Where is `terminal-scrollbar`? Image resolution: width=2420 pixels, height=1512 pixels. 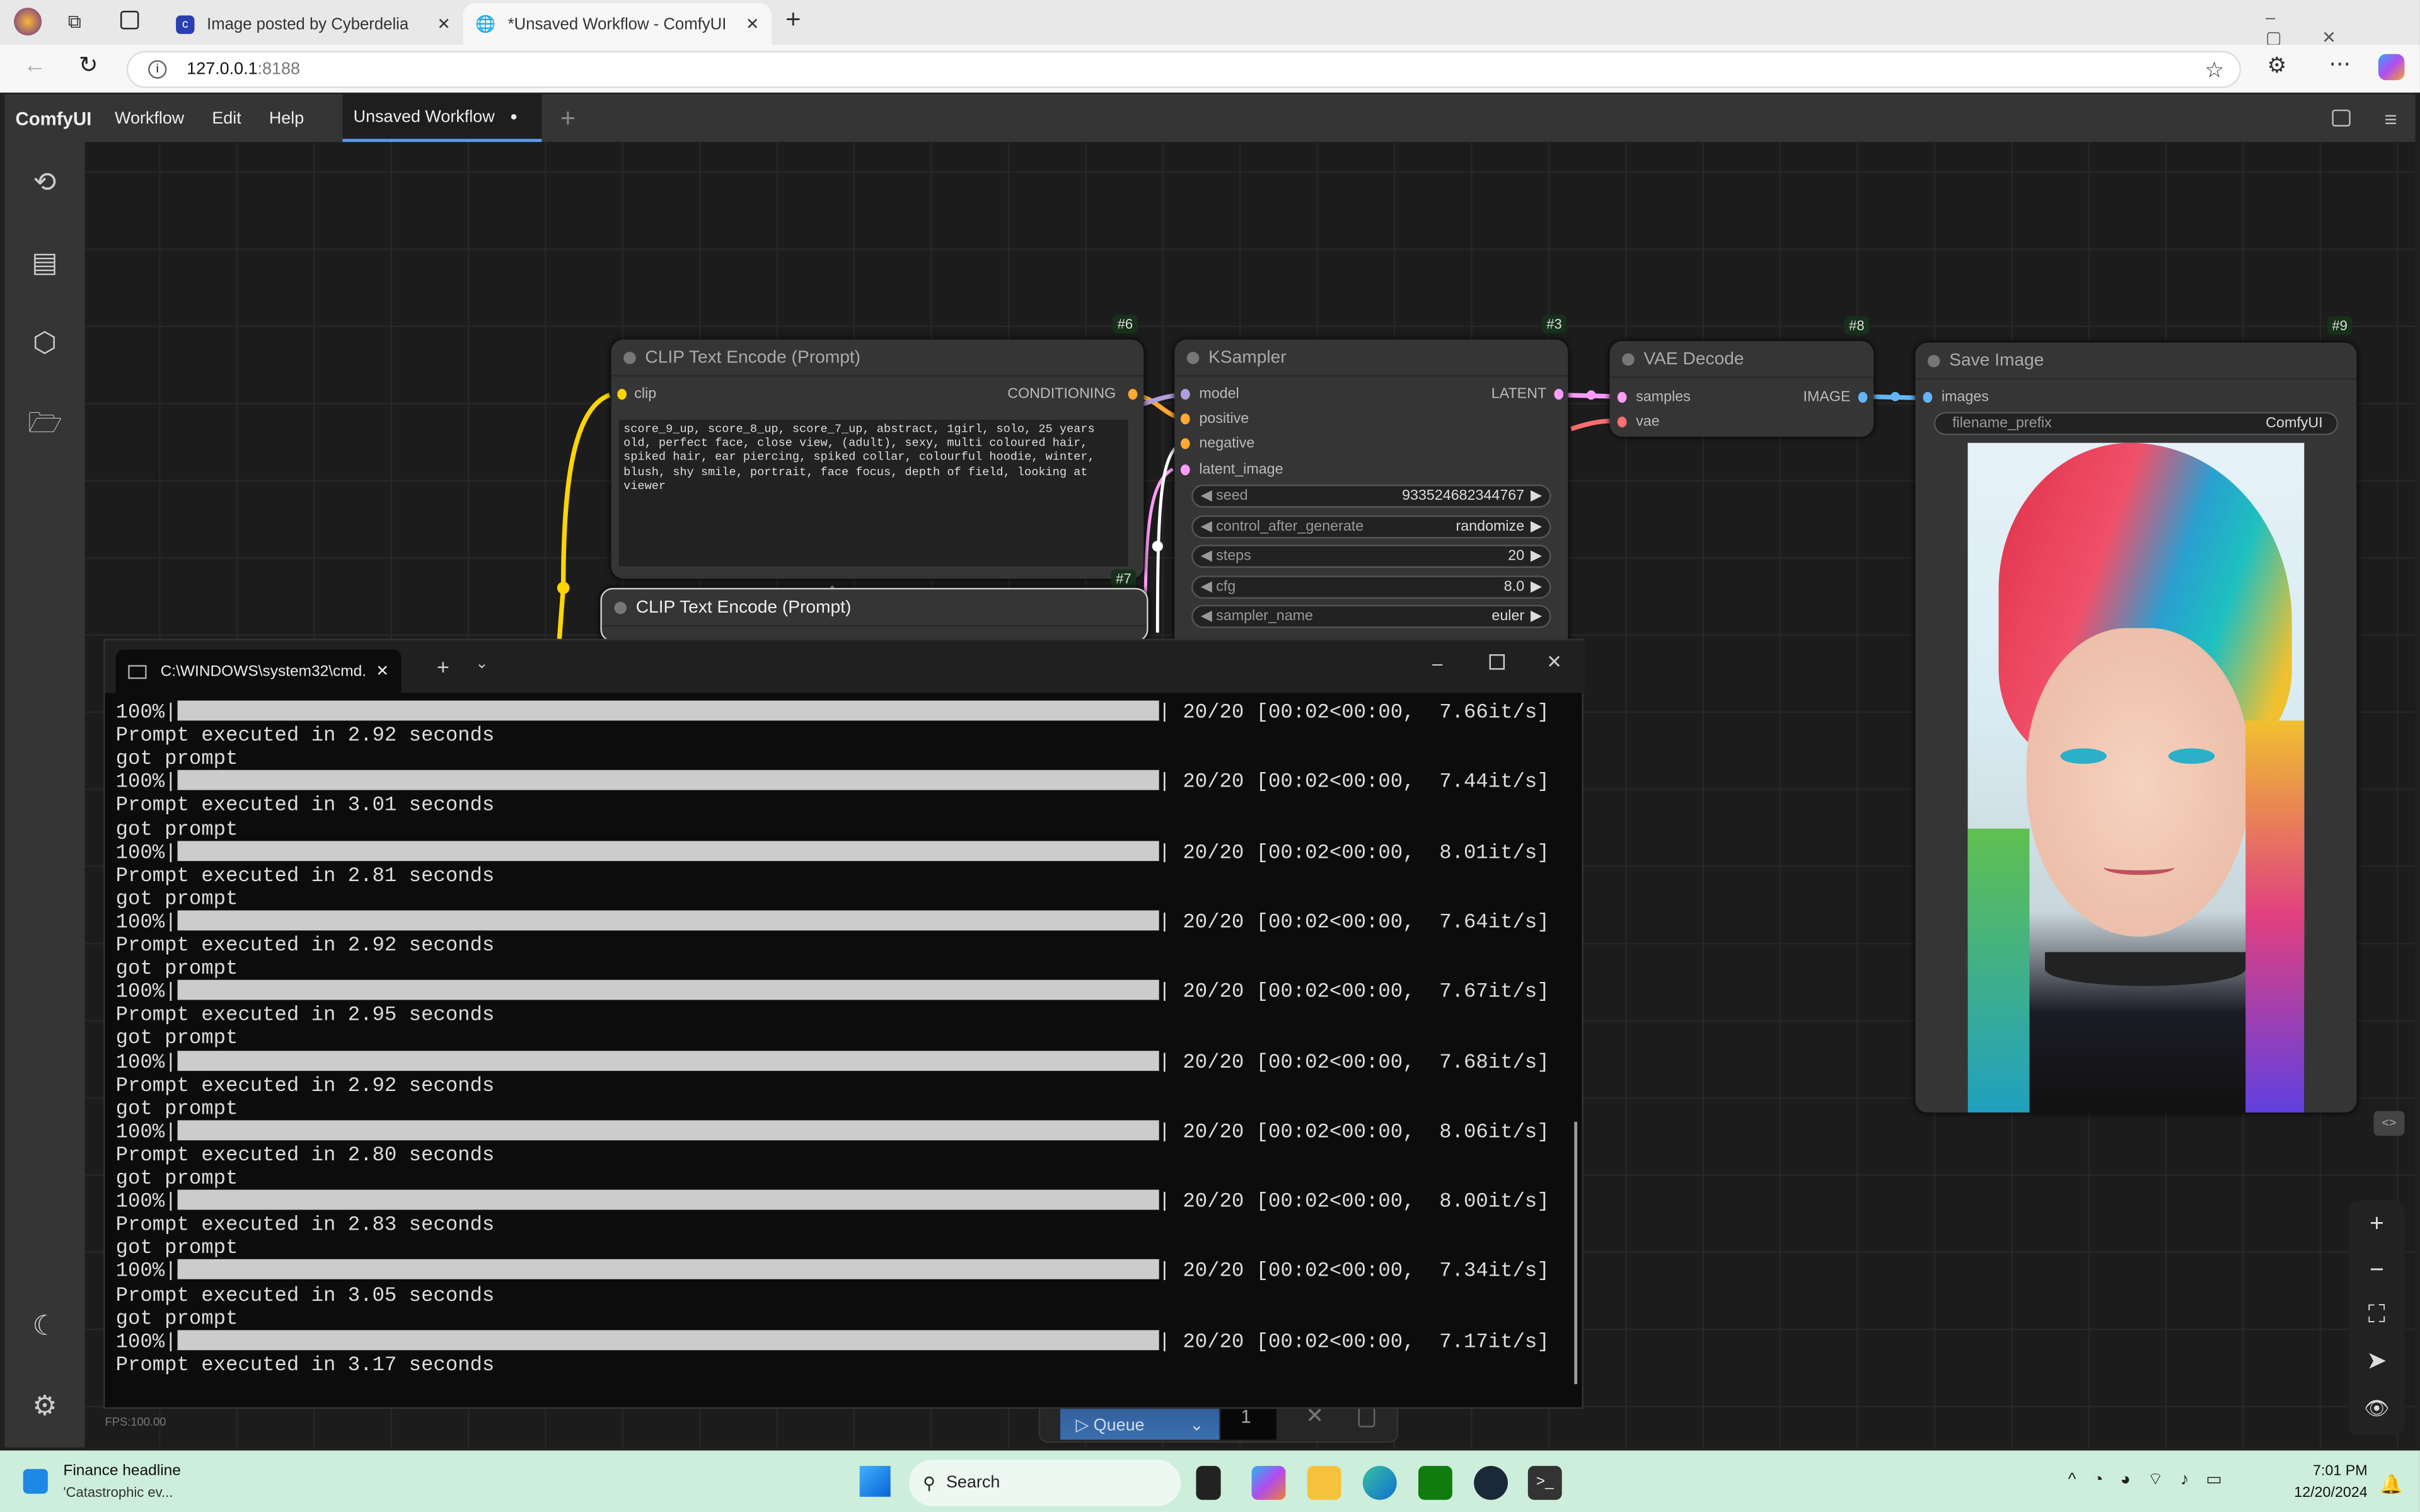
terminal-scrollbar is located at coordinates (1576, 1253).